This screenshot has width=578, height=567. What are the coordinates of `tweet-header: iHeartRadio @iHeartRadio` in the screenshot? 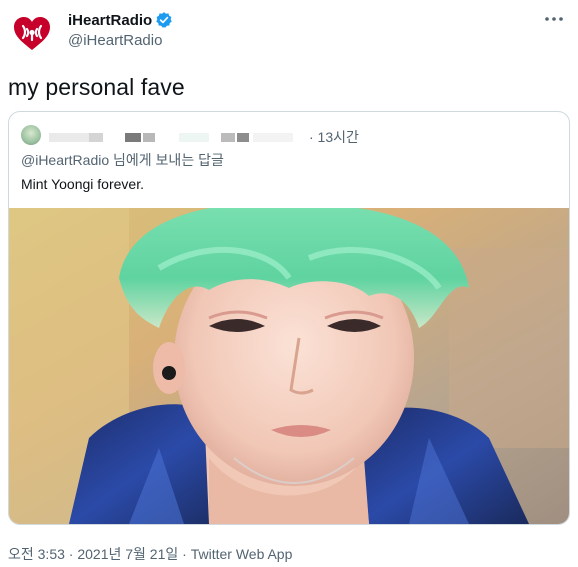 It's located at (289, 33).